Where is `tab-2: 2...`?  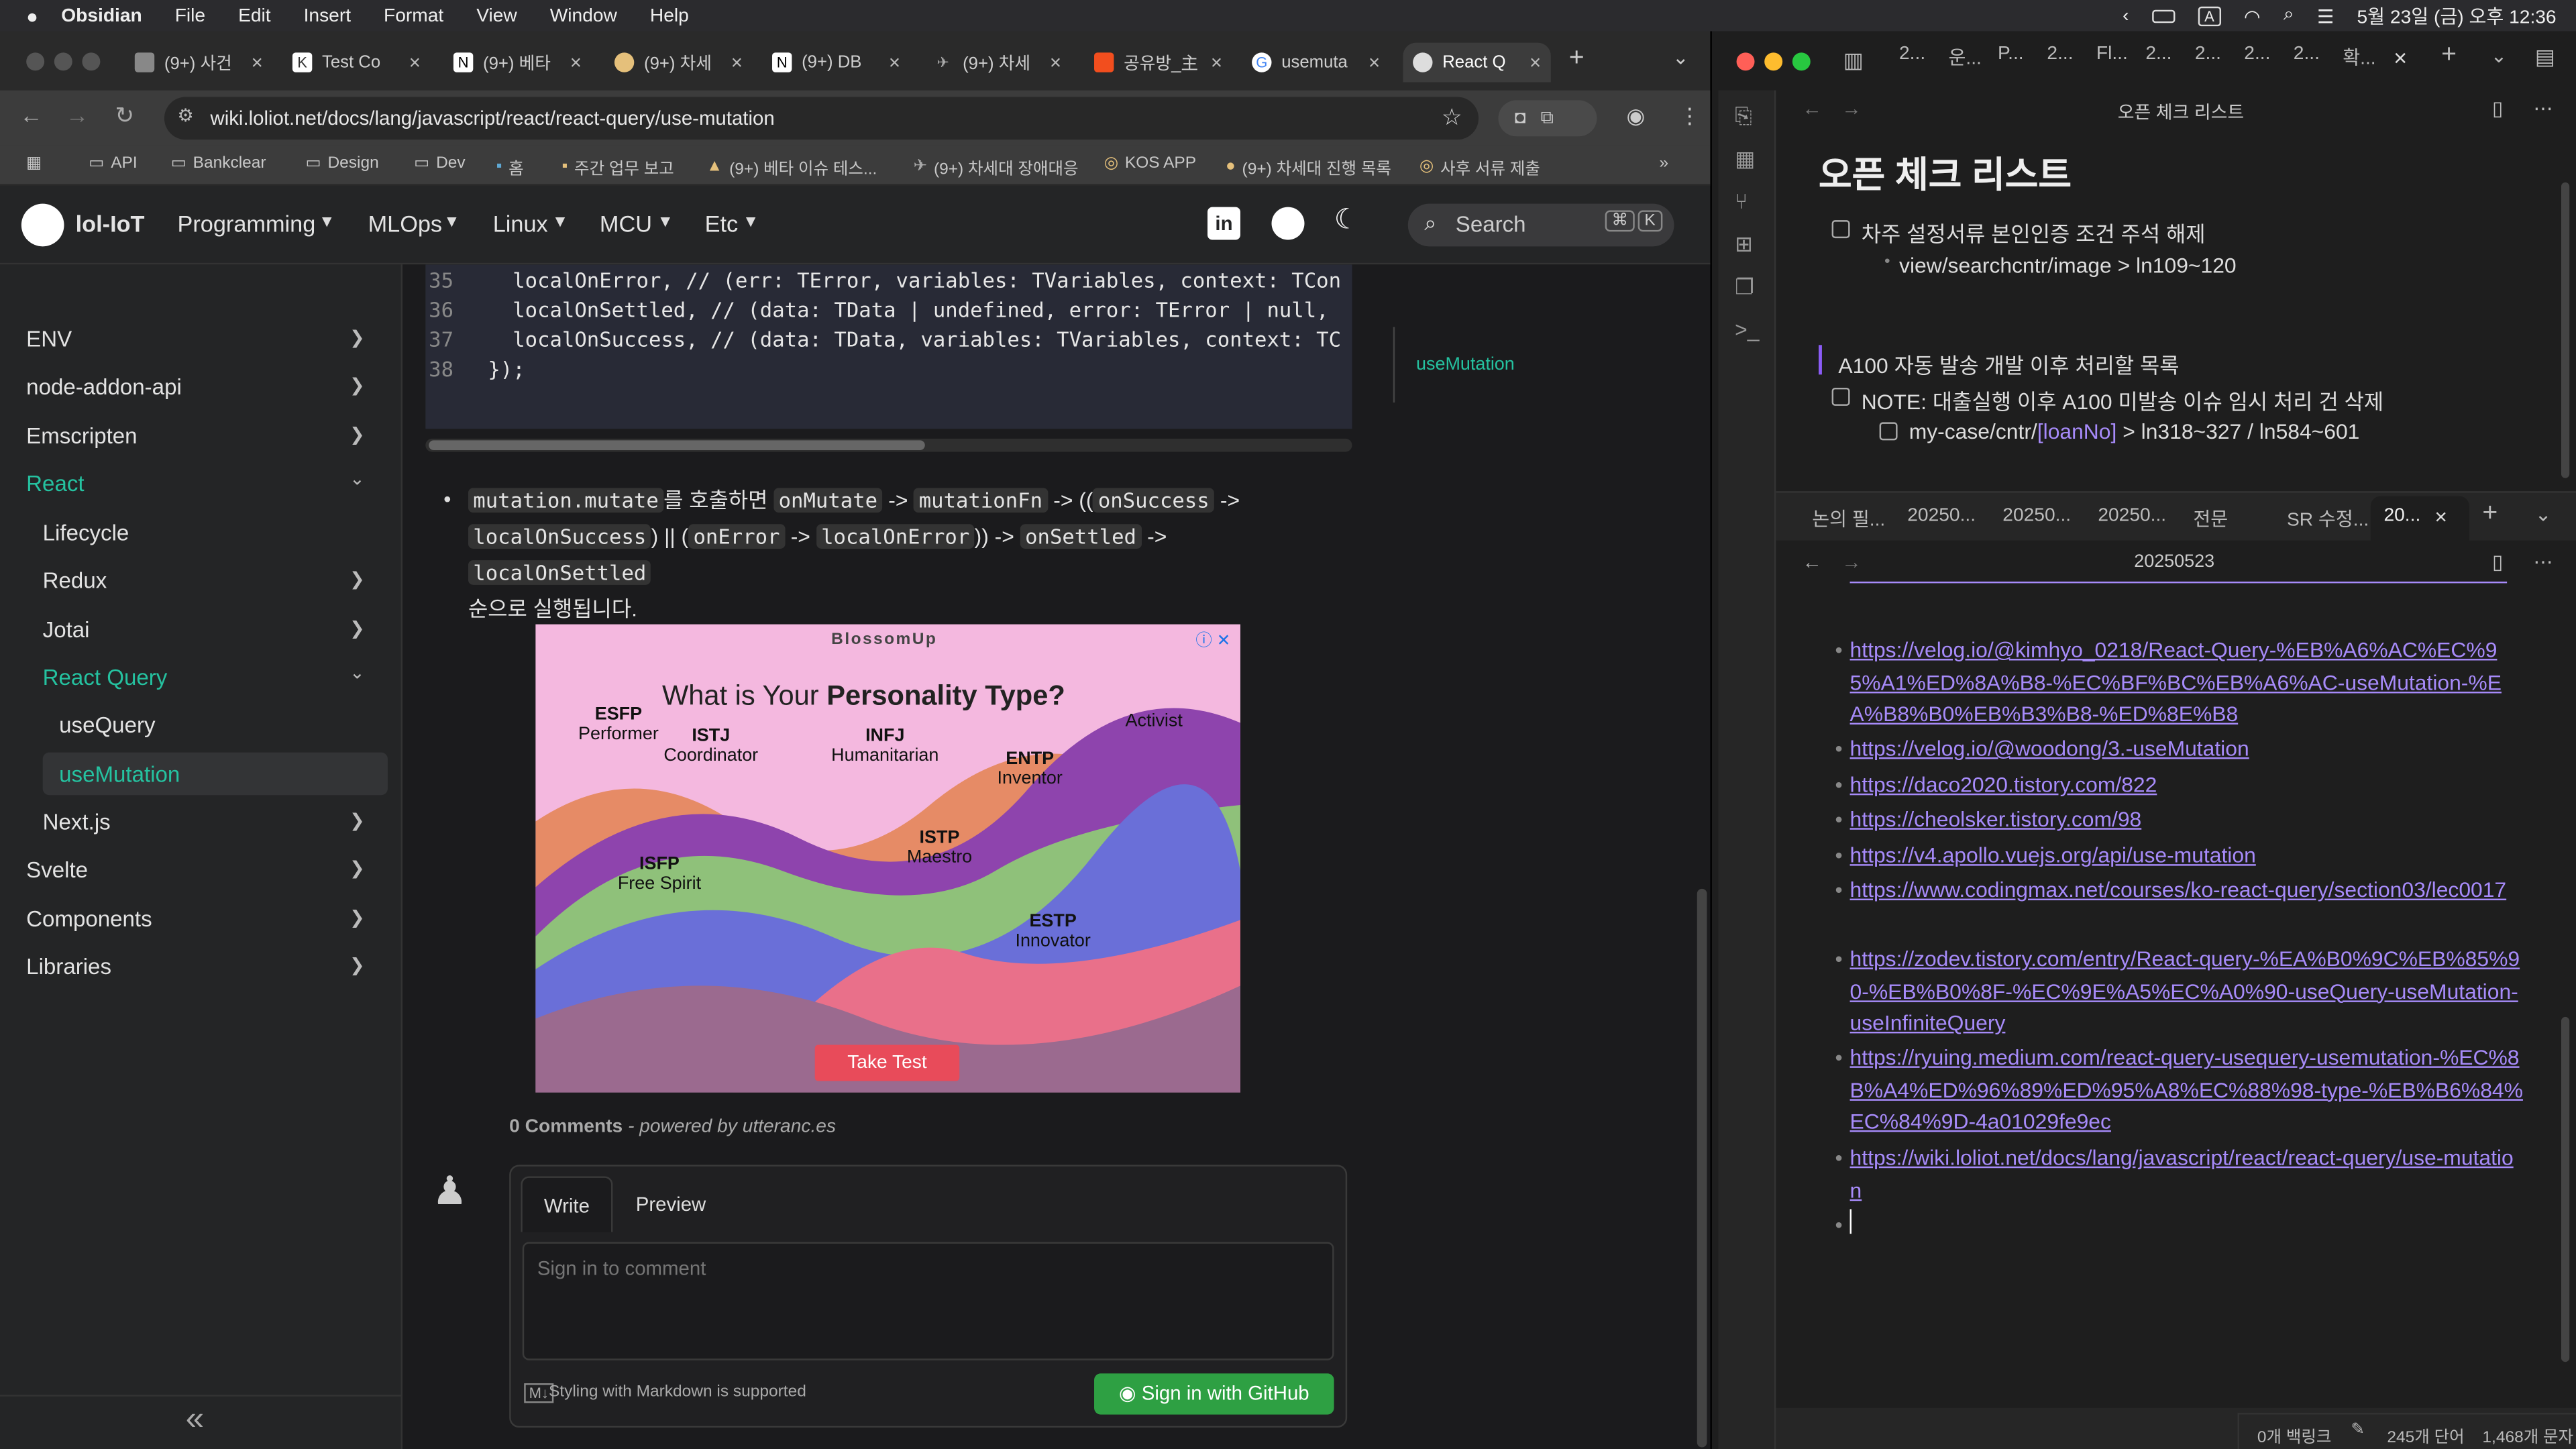 tab-2: 2... is located at coordinates (1912, 54).